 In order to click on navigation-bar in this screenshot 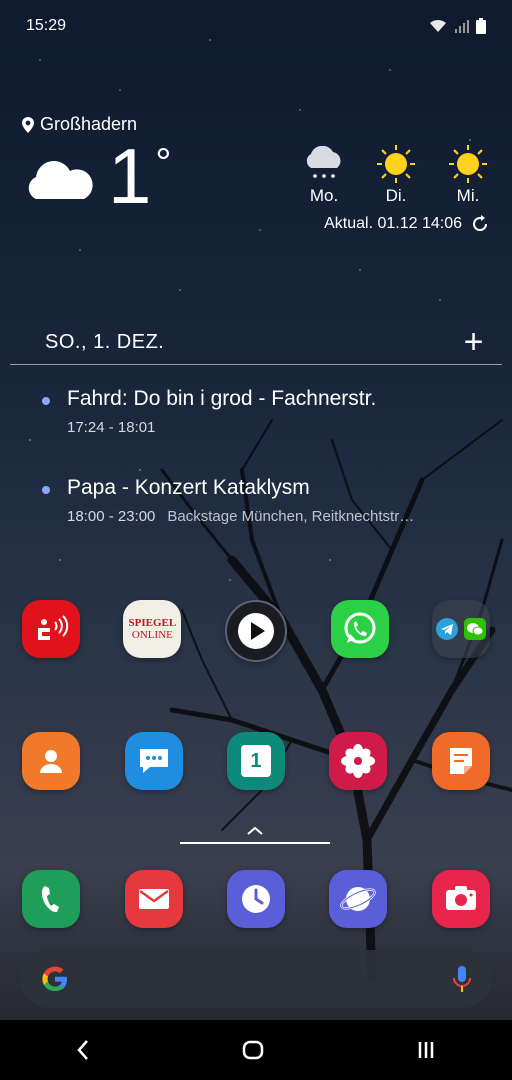, I will do `click(256, 1050)`.